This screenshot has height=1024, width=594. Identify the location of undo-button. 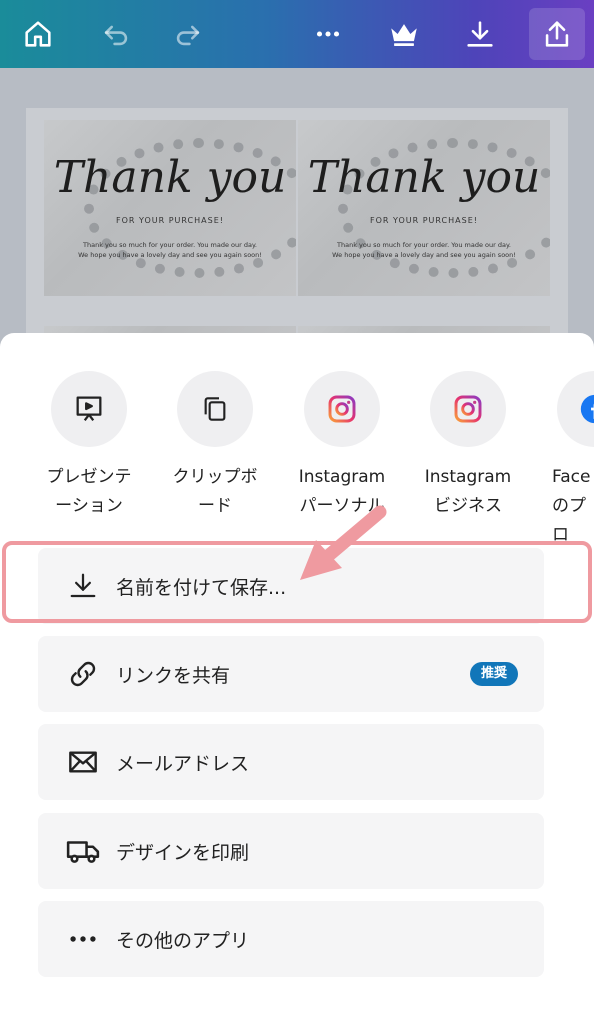
(116, 34).